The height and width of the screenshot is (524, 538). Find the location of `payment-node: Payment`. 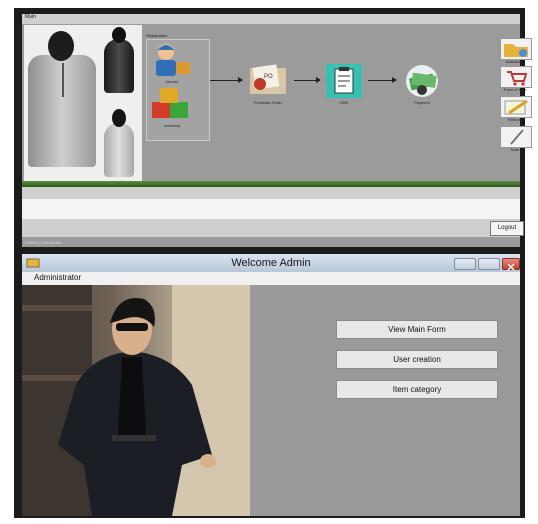

payment-node: Payment is located at coordinates (422, 84).